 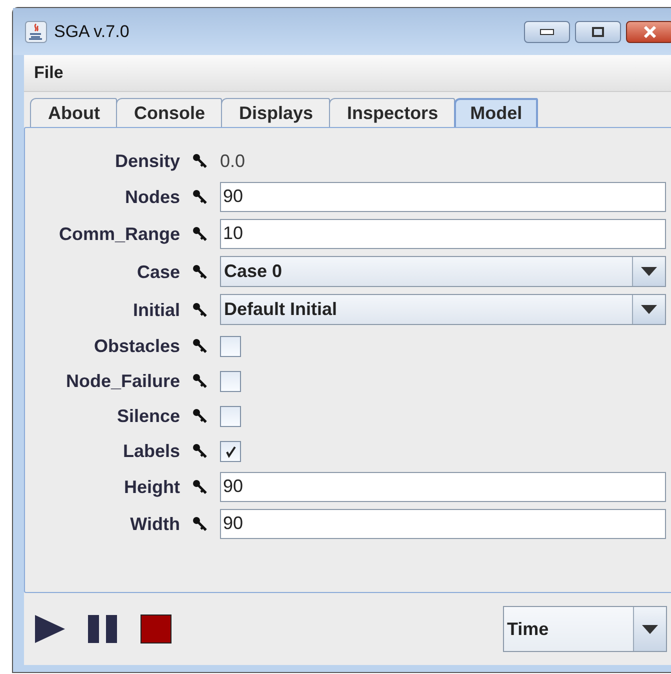 What do you see at coordinates (585, 629) in the screenshot?
I see `time-dropdown: Time` at bounding box center [585, 629].